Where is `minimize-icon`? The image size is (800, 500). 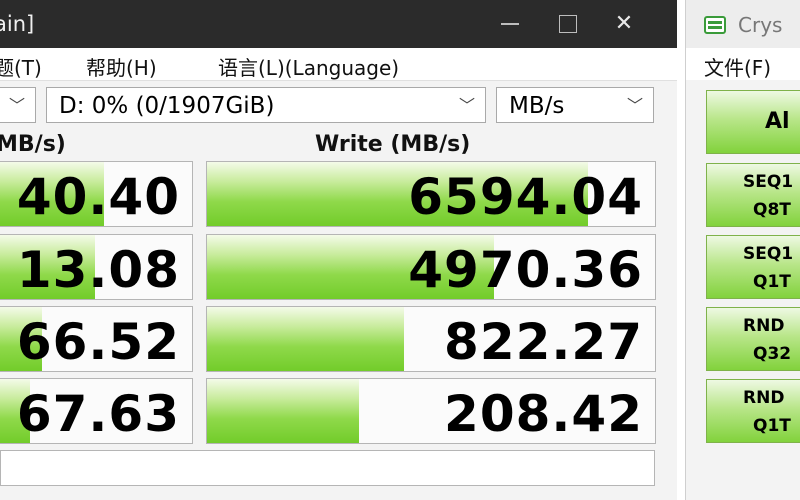
minimize-icon is located at coordinates (510, 24).